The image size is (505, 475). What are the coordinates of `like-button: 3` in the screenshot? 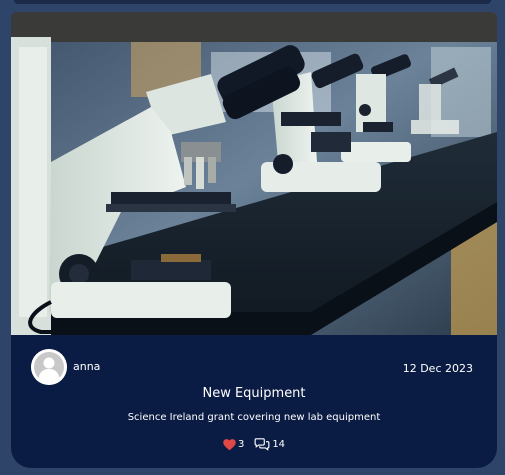 It's located at (234, 444).